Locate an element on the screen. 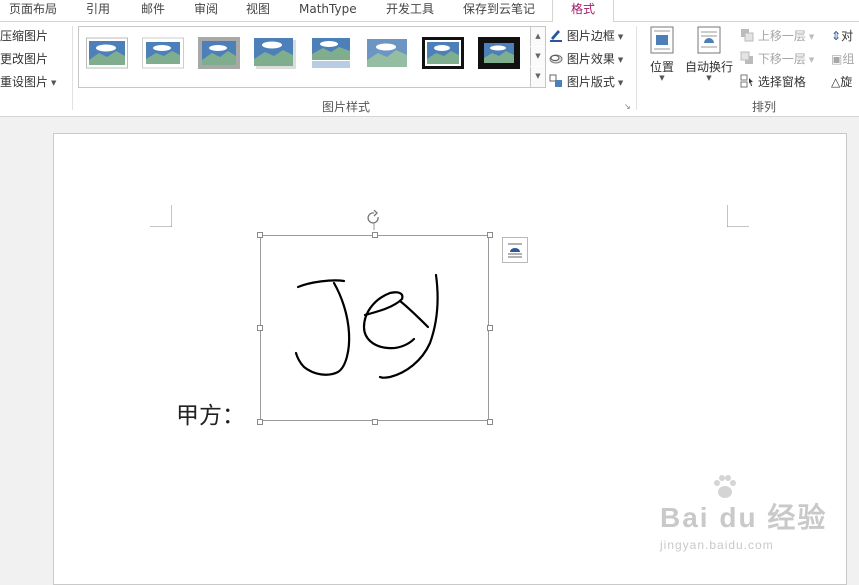 Image resolution: width=859 pixels, height=585 pixels. picture-effects-label: 图片效果 is located at coordinates (590, 59).